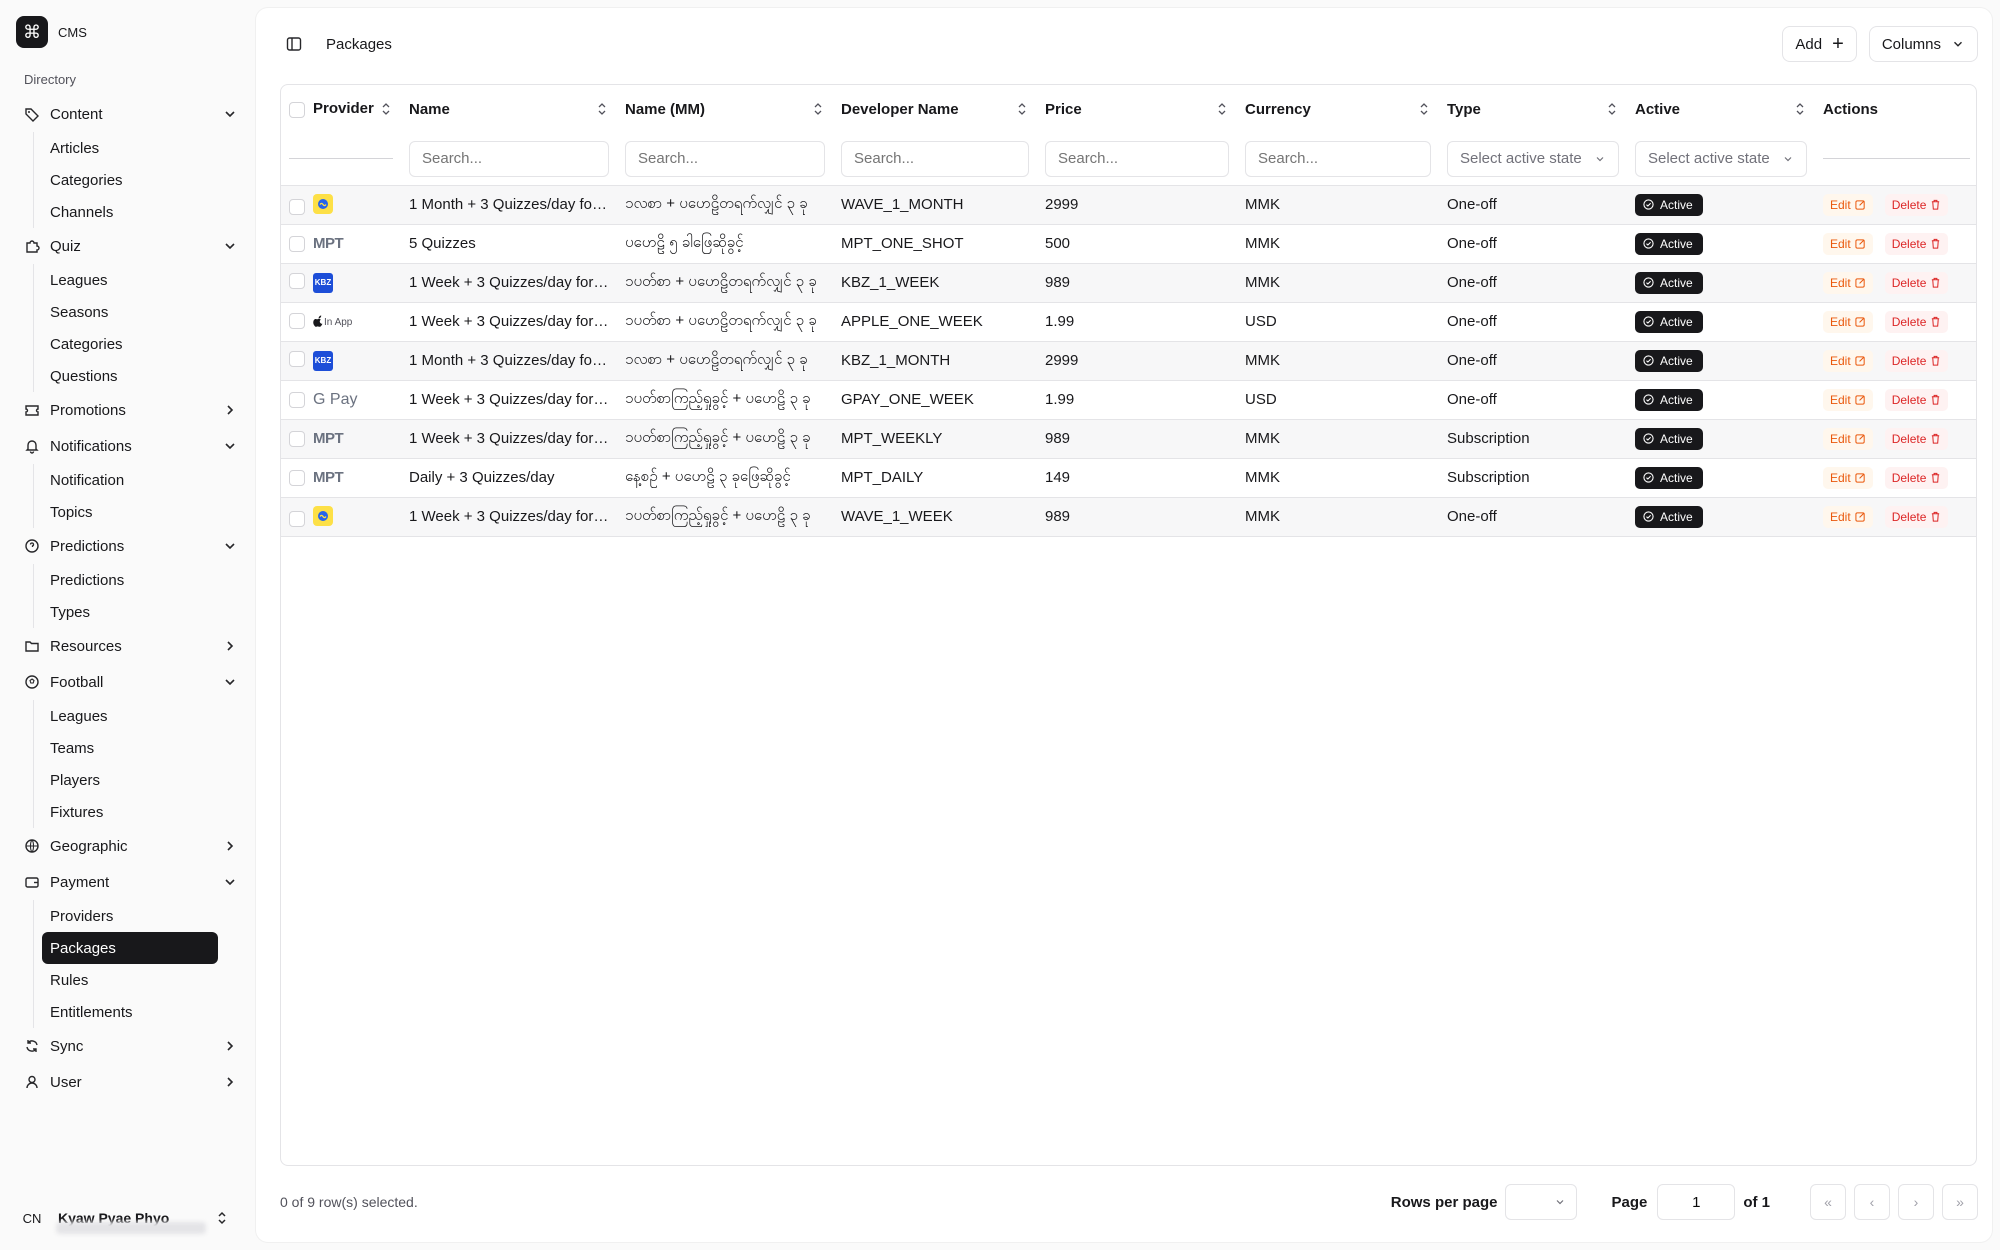  I want to click on filter-cell, so click(509, 159).